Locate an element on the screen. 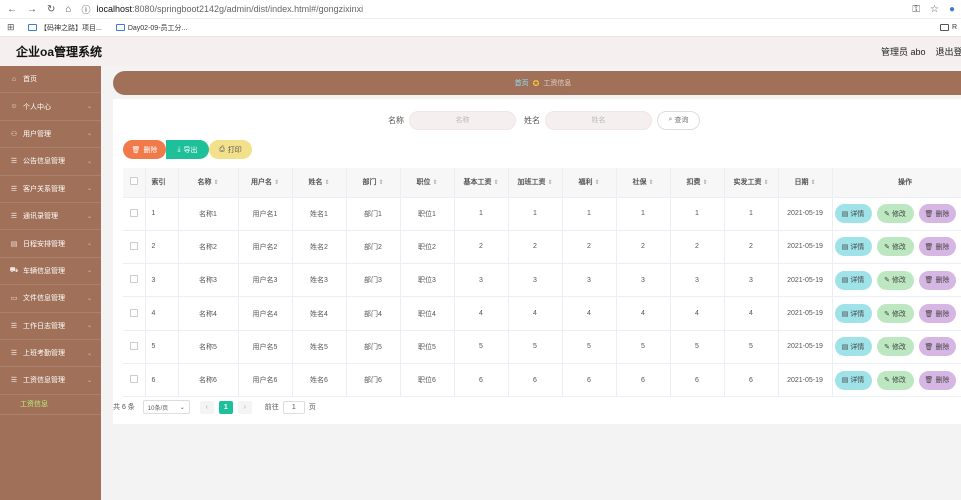  column-header: 社保 ⇕ is located at coordinates (643, 183).